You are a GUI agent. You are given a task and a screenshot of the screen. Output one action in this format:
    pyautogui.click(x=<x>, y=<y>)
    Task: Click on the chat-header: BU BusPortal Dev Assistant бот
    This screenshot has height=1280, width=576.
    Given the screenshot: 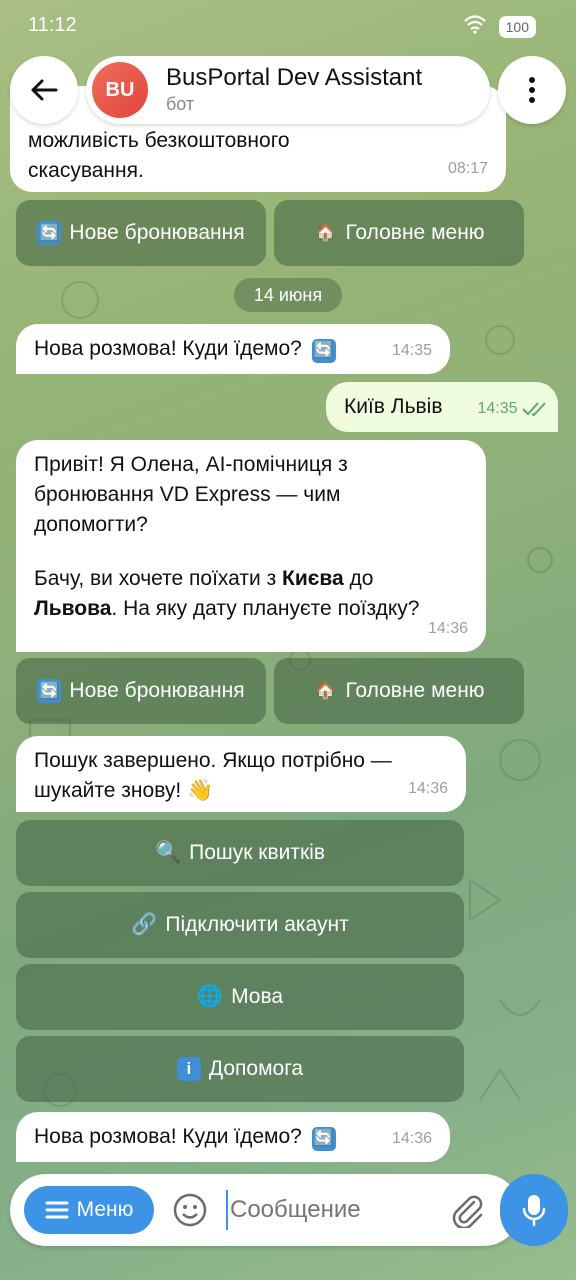 What is the action you would take?
    pyautogui.click(x=288, y=90)
    